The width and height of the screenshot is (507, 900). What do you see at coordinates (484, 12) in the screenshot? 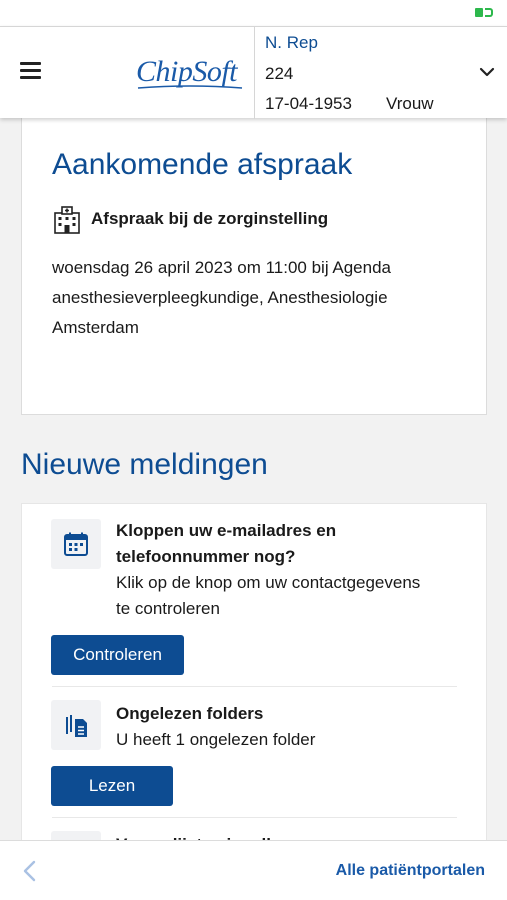
I see `battery-charging-icon` at bounding box center [484, 12].